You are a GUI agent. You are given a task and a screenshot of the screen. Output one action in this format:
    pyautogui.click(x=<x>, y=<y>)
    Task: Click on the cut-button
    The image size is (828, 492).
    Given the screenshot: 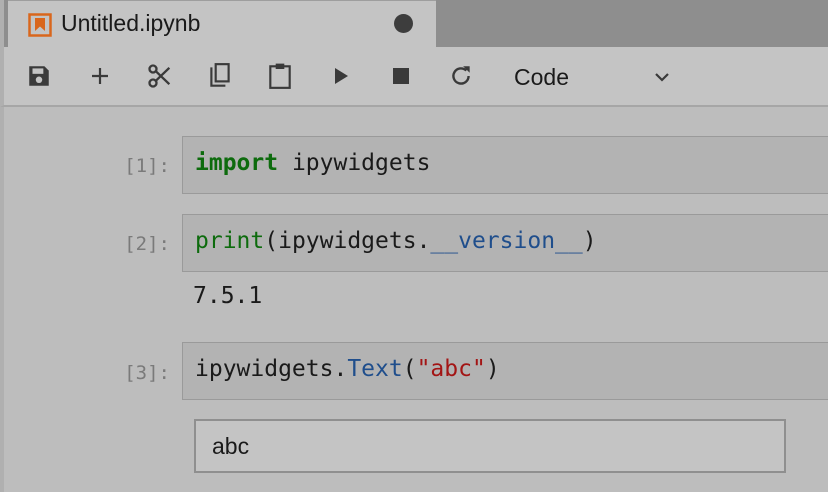 What is the action you would take?
    pyautogui.click(x=160, y=76)
    